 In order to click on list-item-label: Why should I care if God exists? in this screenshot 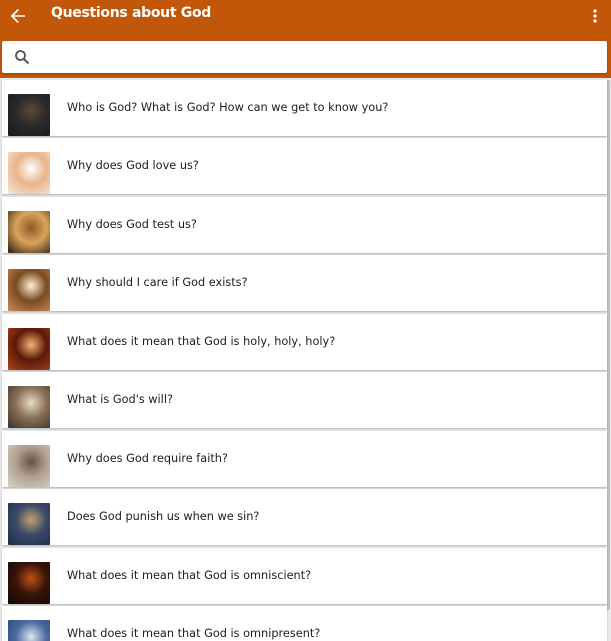, I will do `click(157, 282)`.